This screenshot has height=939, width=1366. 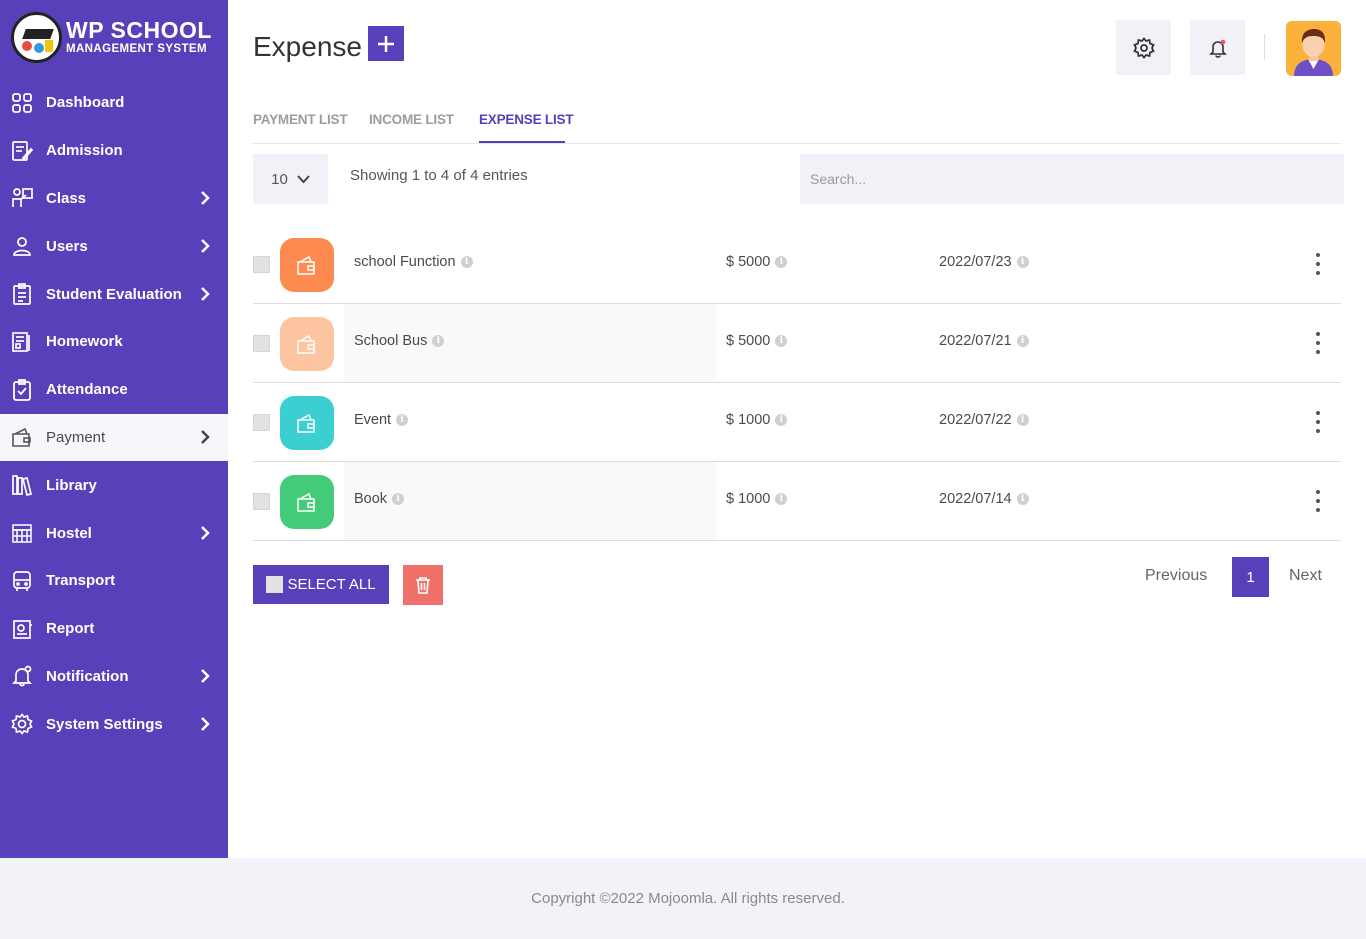 I want to click on select-all-checkbox, so click(x=275, y=584).